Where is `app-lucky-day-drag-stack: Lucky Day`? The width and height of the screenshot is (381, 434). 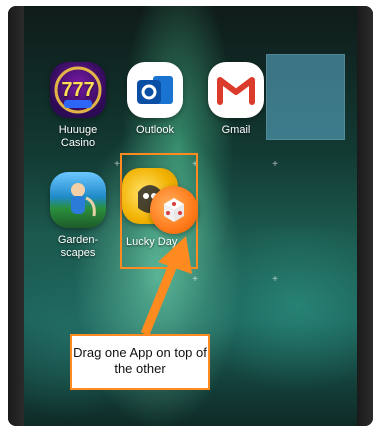 app-lucky-day-drag-stack: Lucky Day is located at coordinates (167, 213).